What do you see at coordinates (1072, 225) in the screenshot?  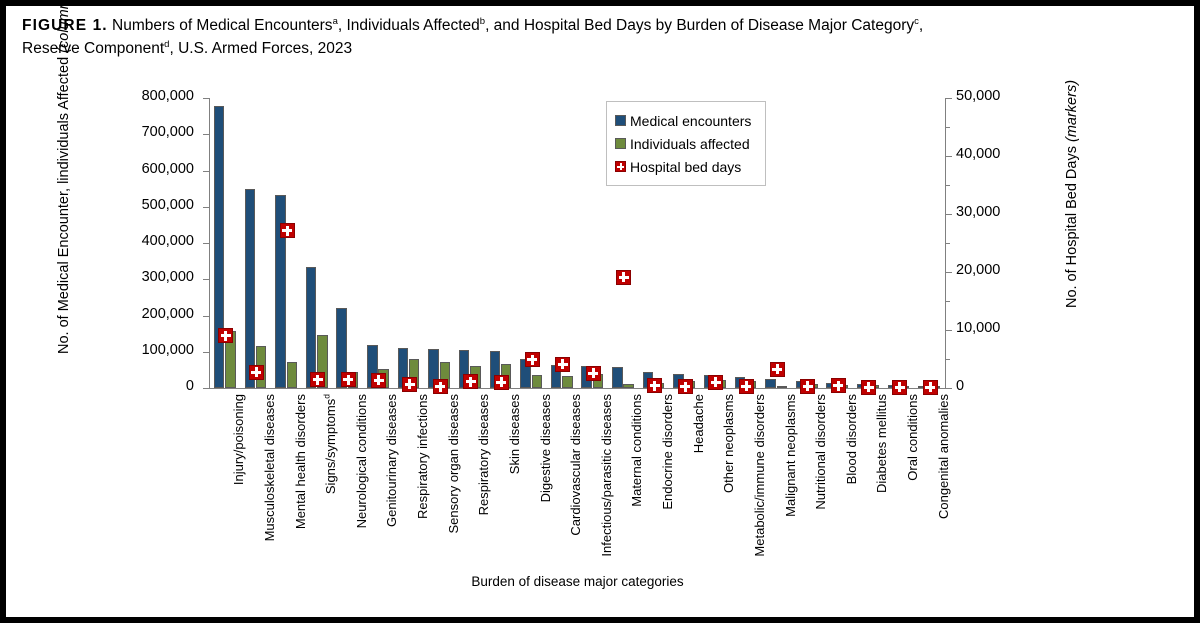 I see `y-axis-right-title-main: No. of Hospital Bed Days` at bounding box center [1072, 225].